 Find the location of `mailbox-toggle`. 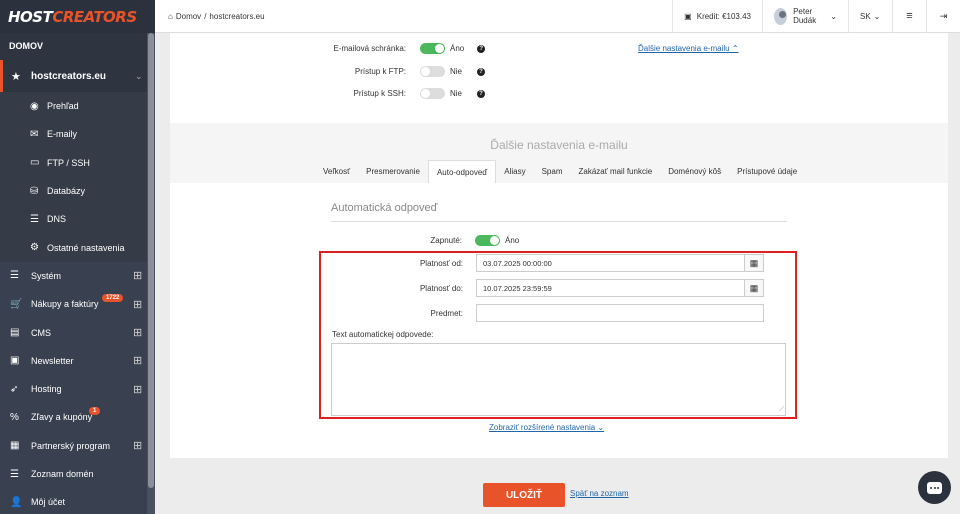

mailbox-toggle is located at coordinates (432, 48).